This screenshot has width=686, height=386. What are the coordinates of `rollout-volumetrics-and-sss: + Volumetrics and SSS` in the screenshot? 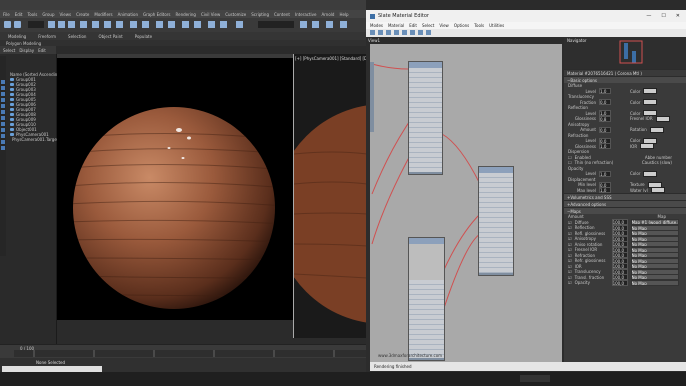 It's located at (625, 196).